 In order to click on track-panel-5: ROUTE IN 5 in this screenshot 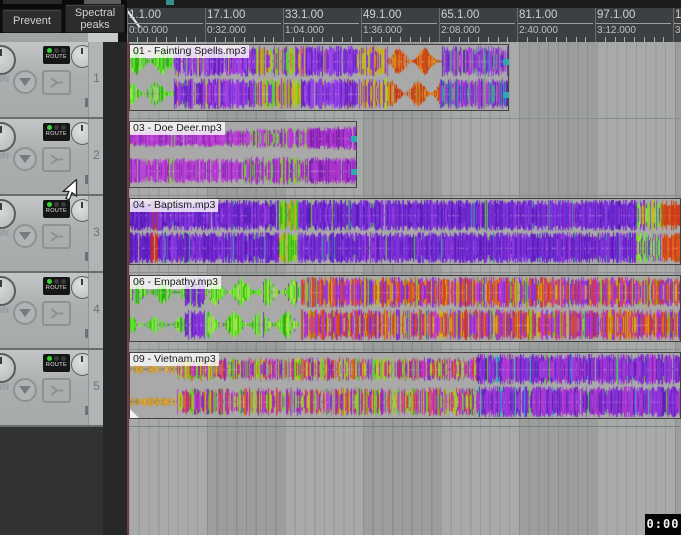, I will do `click(52, 388)`.